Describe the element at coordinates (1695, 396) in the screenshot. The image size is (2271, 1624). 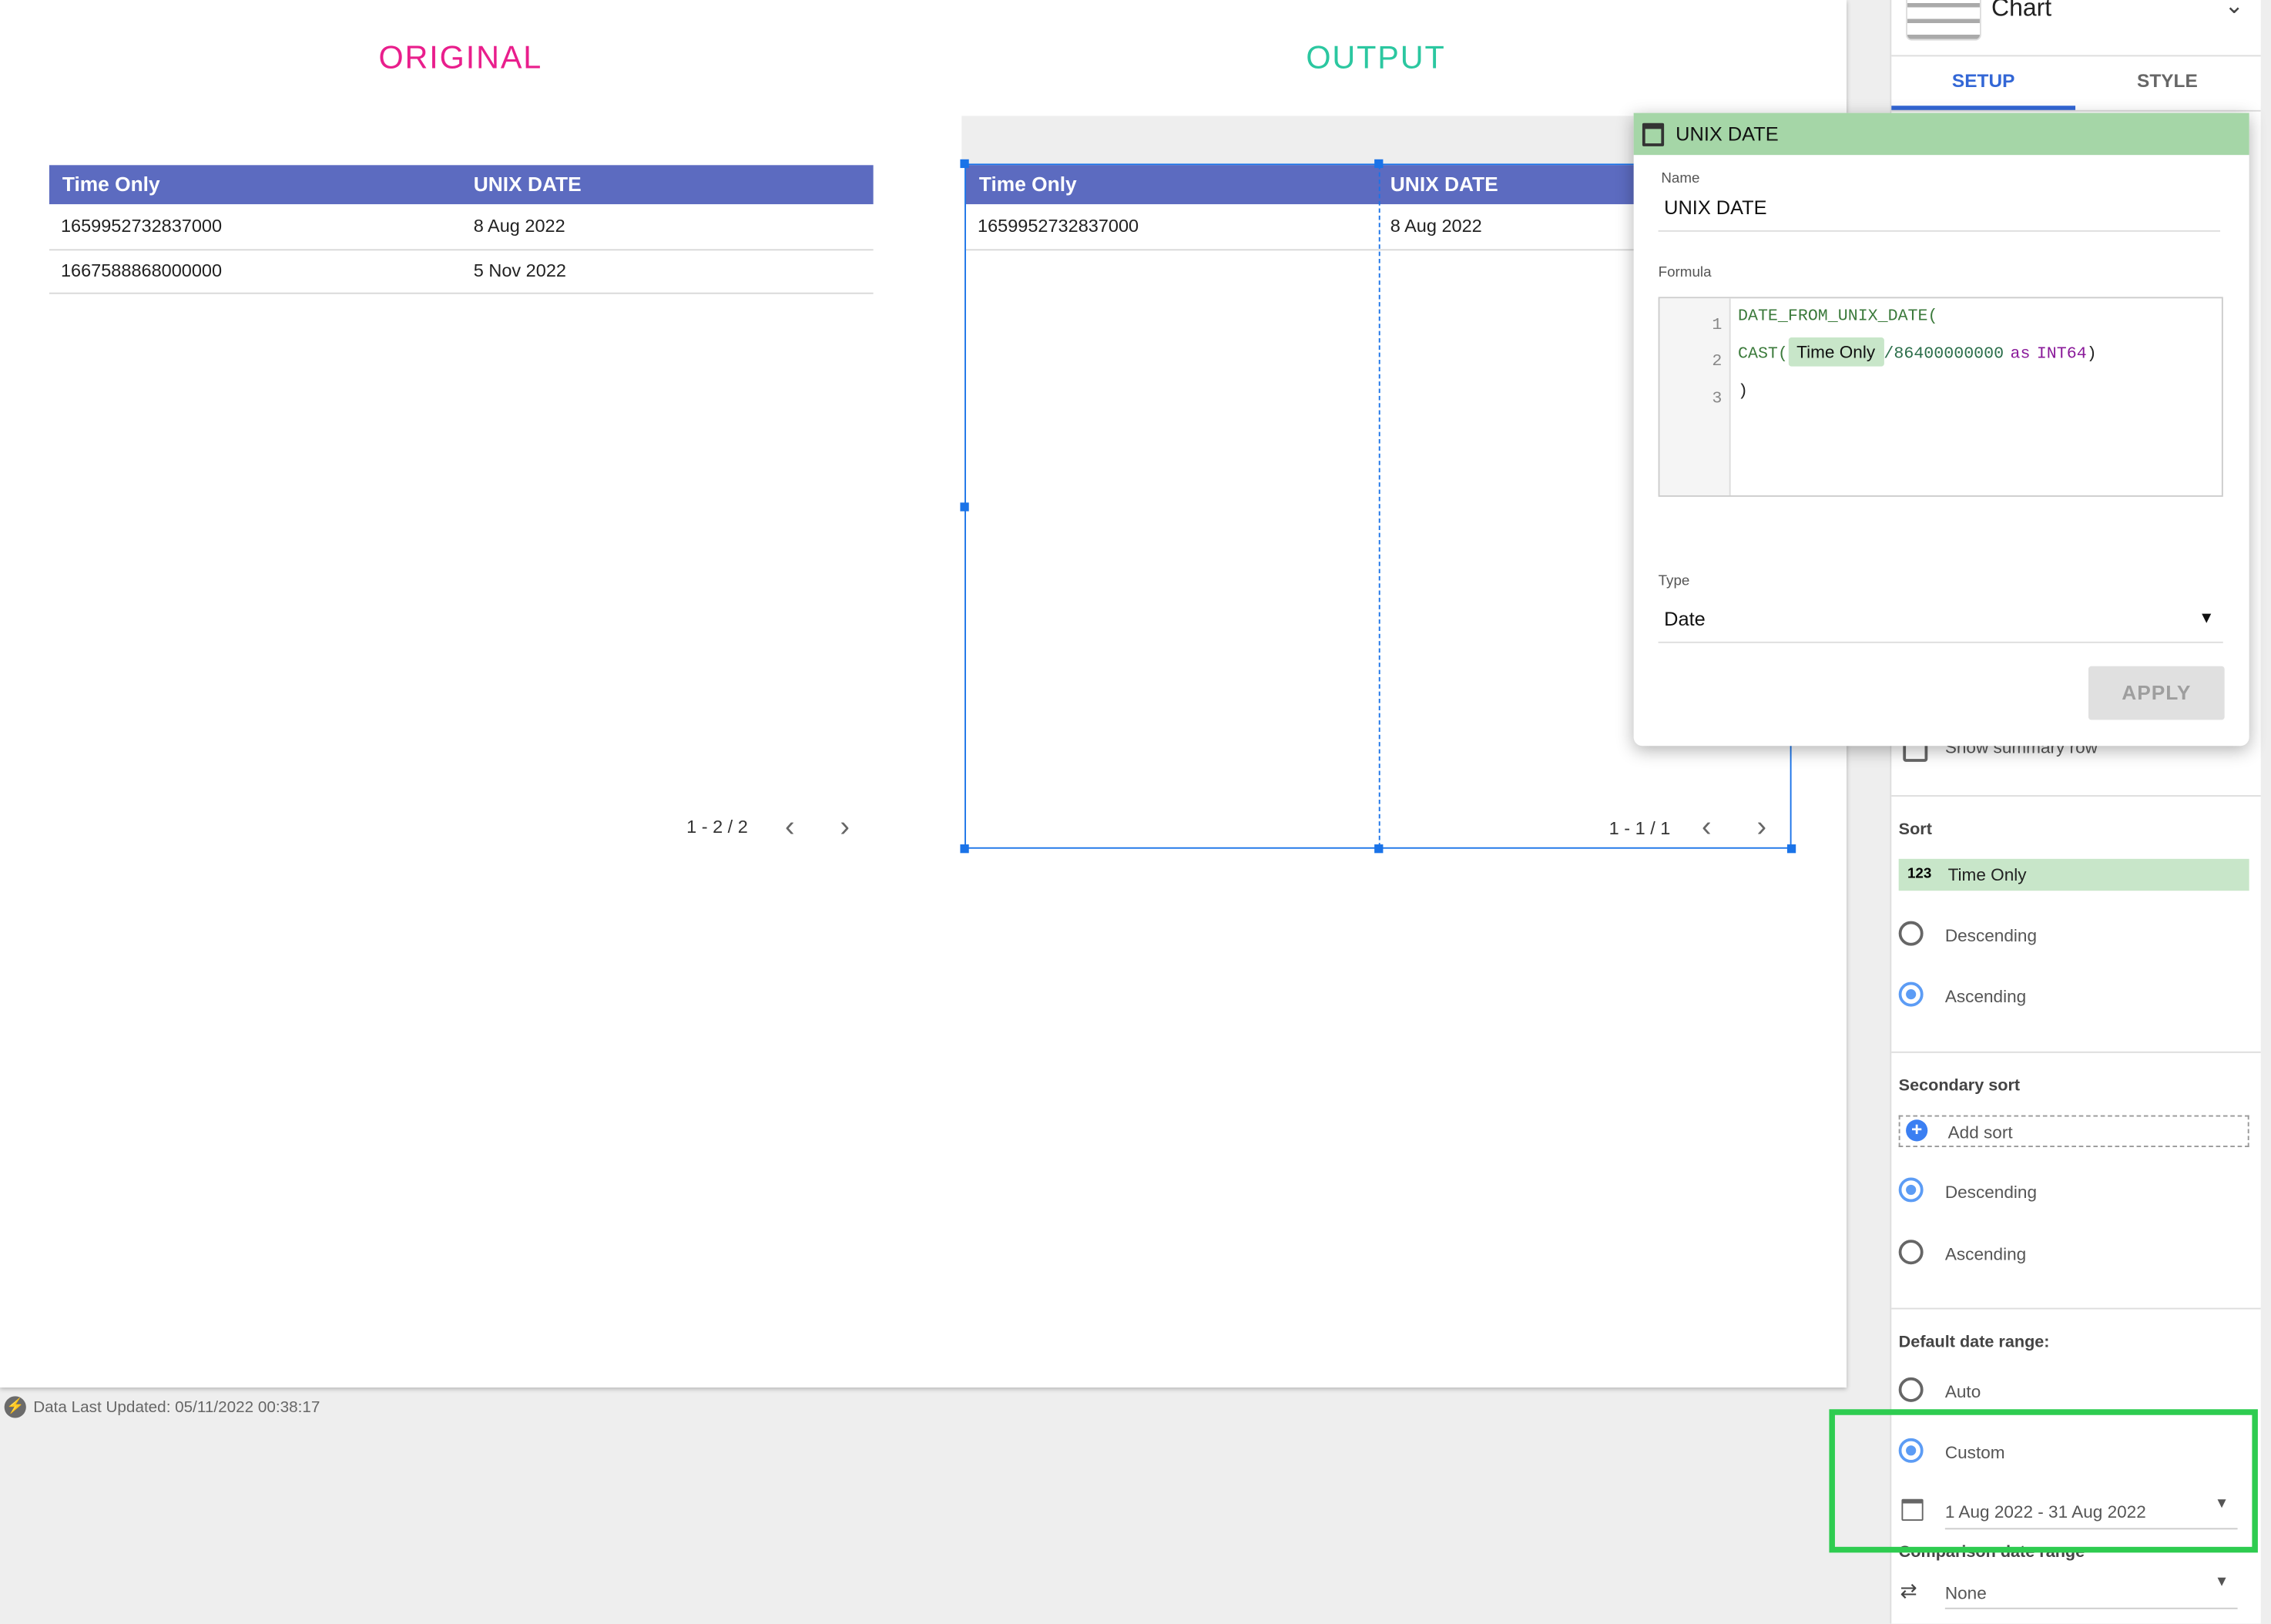
I see `line-gutter: 1 2 3` at that location.